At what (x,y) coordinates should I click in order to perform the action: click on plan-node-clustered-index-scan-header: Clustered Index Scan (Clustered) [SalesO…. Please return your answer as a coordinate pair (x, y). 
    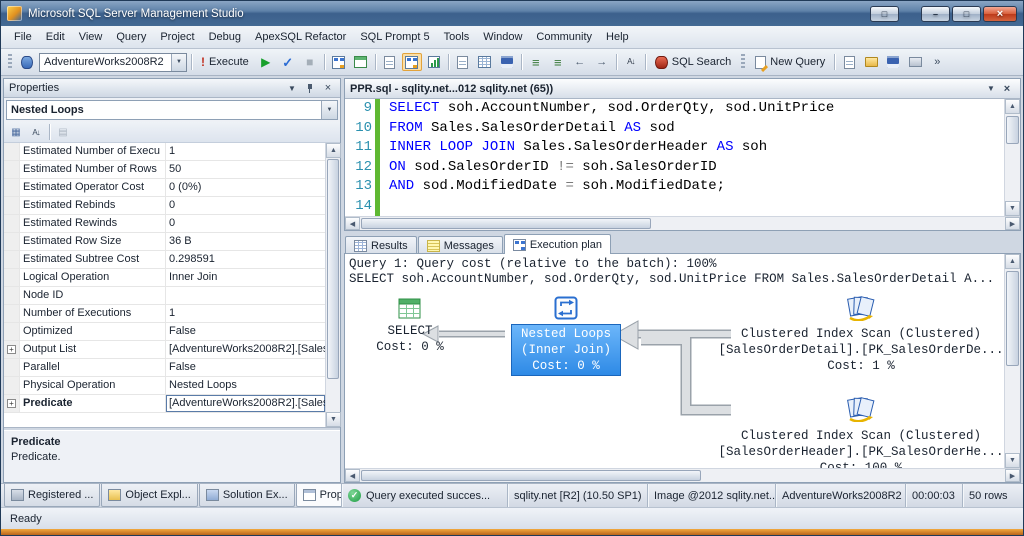
    Looking at the image, I should click on (861, 432).